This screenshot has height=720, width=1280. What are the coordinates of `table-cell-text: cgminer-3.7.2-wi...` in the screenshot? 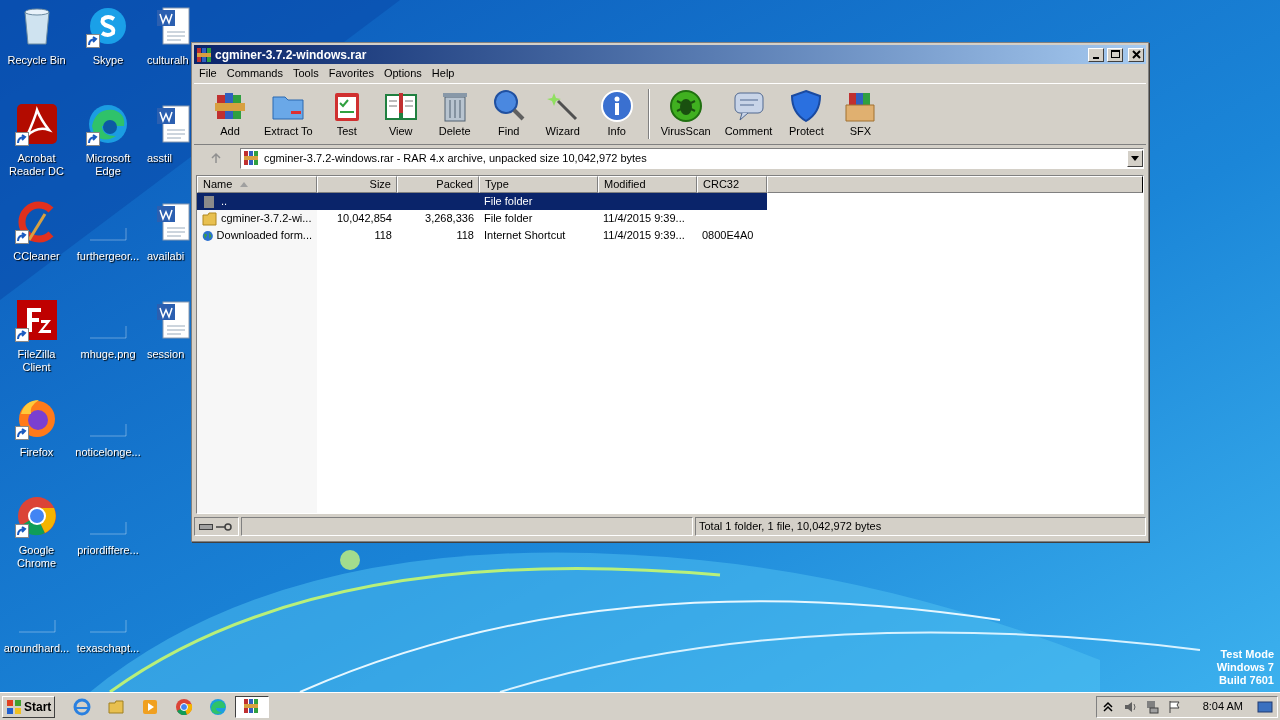 It's located at (266, 219).